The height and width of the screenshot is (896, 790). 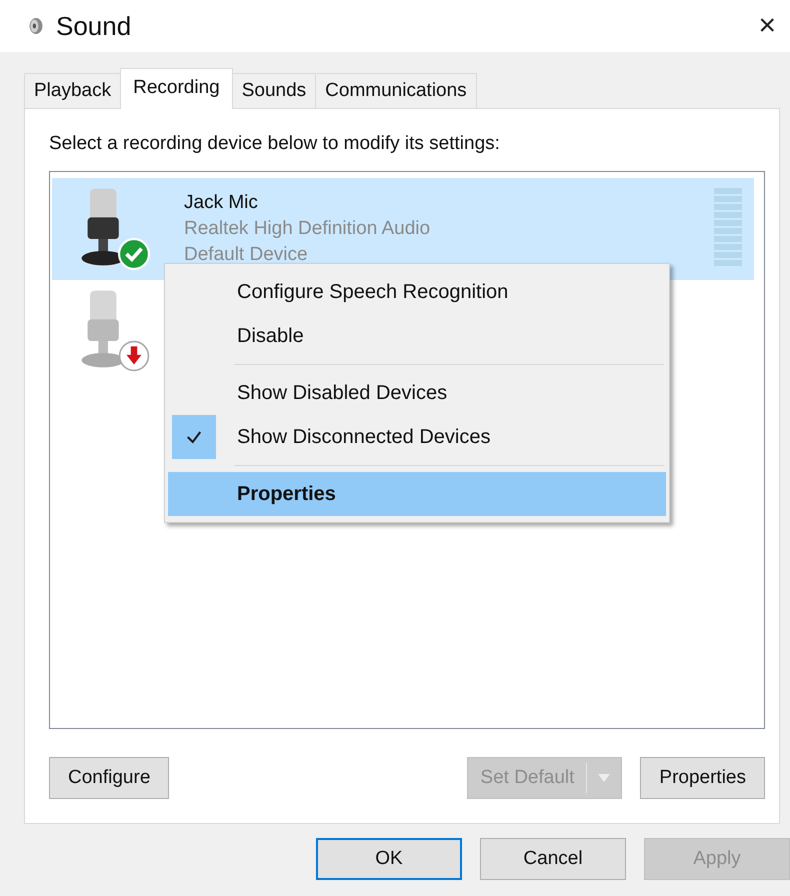 What do you see at coordinates (94, 26) in the screenshot?
I see `window-title: Sound` at bounding box center [94, 26].